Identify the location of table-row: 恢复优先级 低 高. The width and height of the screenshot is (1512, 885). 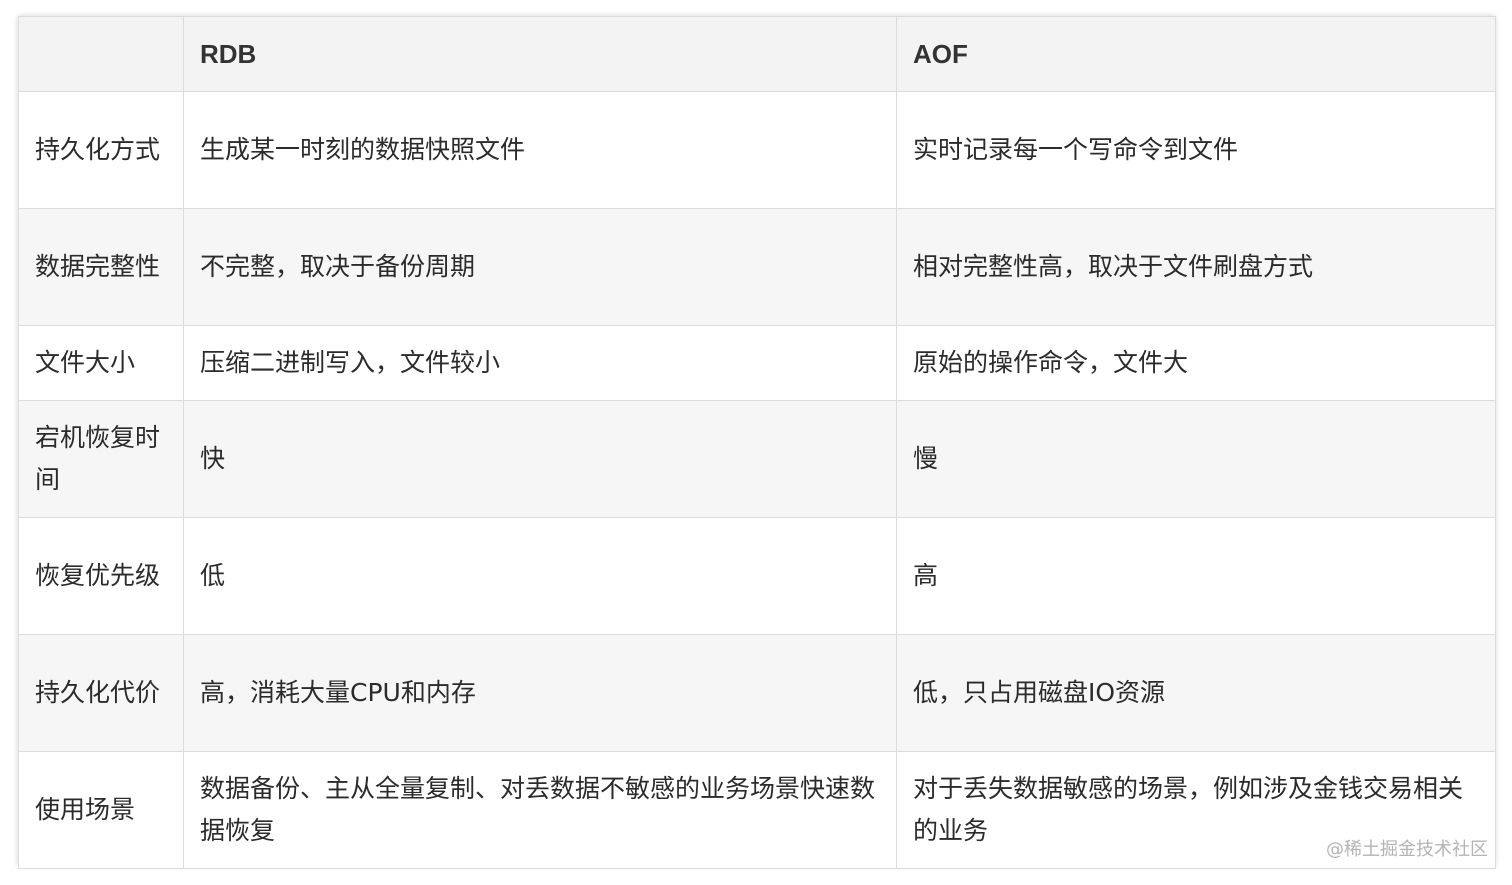
(757, 576).